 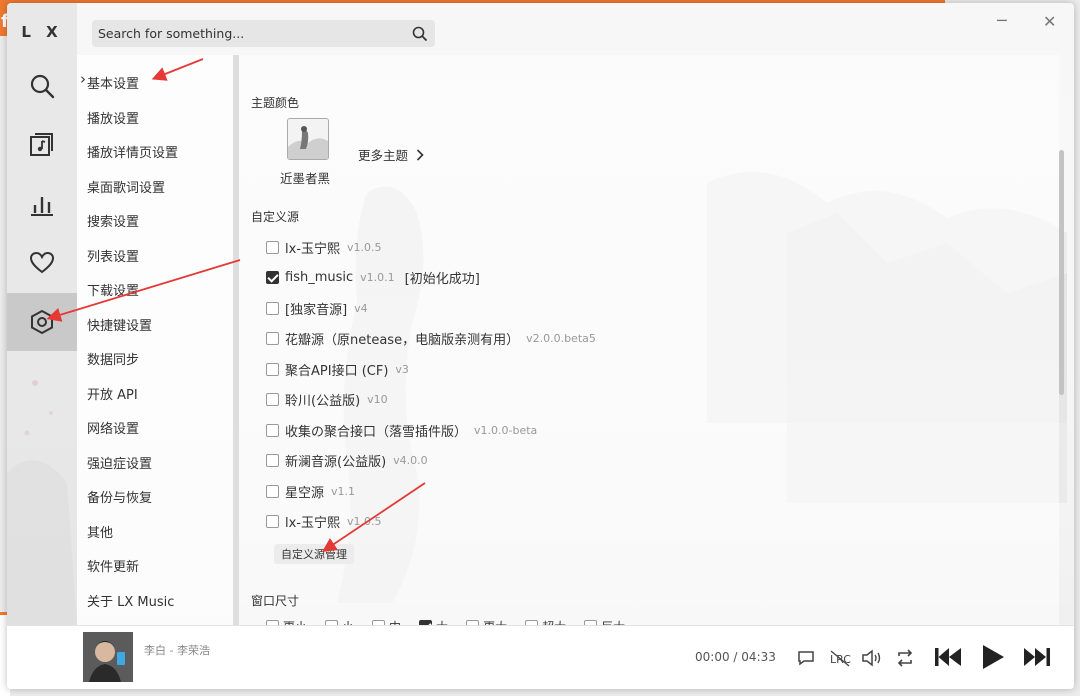 What do you see at coordinates (113, 427) in the screenshot?
I see `settings-nav-network: 网络设置` at bounding box center [113, 427].